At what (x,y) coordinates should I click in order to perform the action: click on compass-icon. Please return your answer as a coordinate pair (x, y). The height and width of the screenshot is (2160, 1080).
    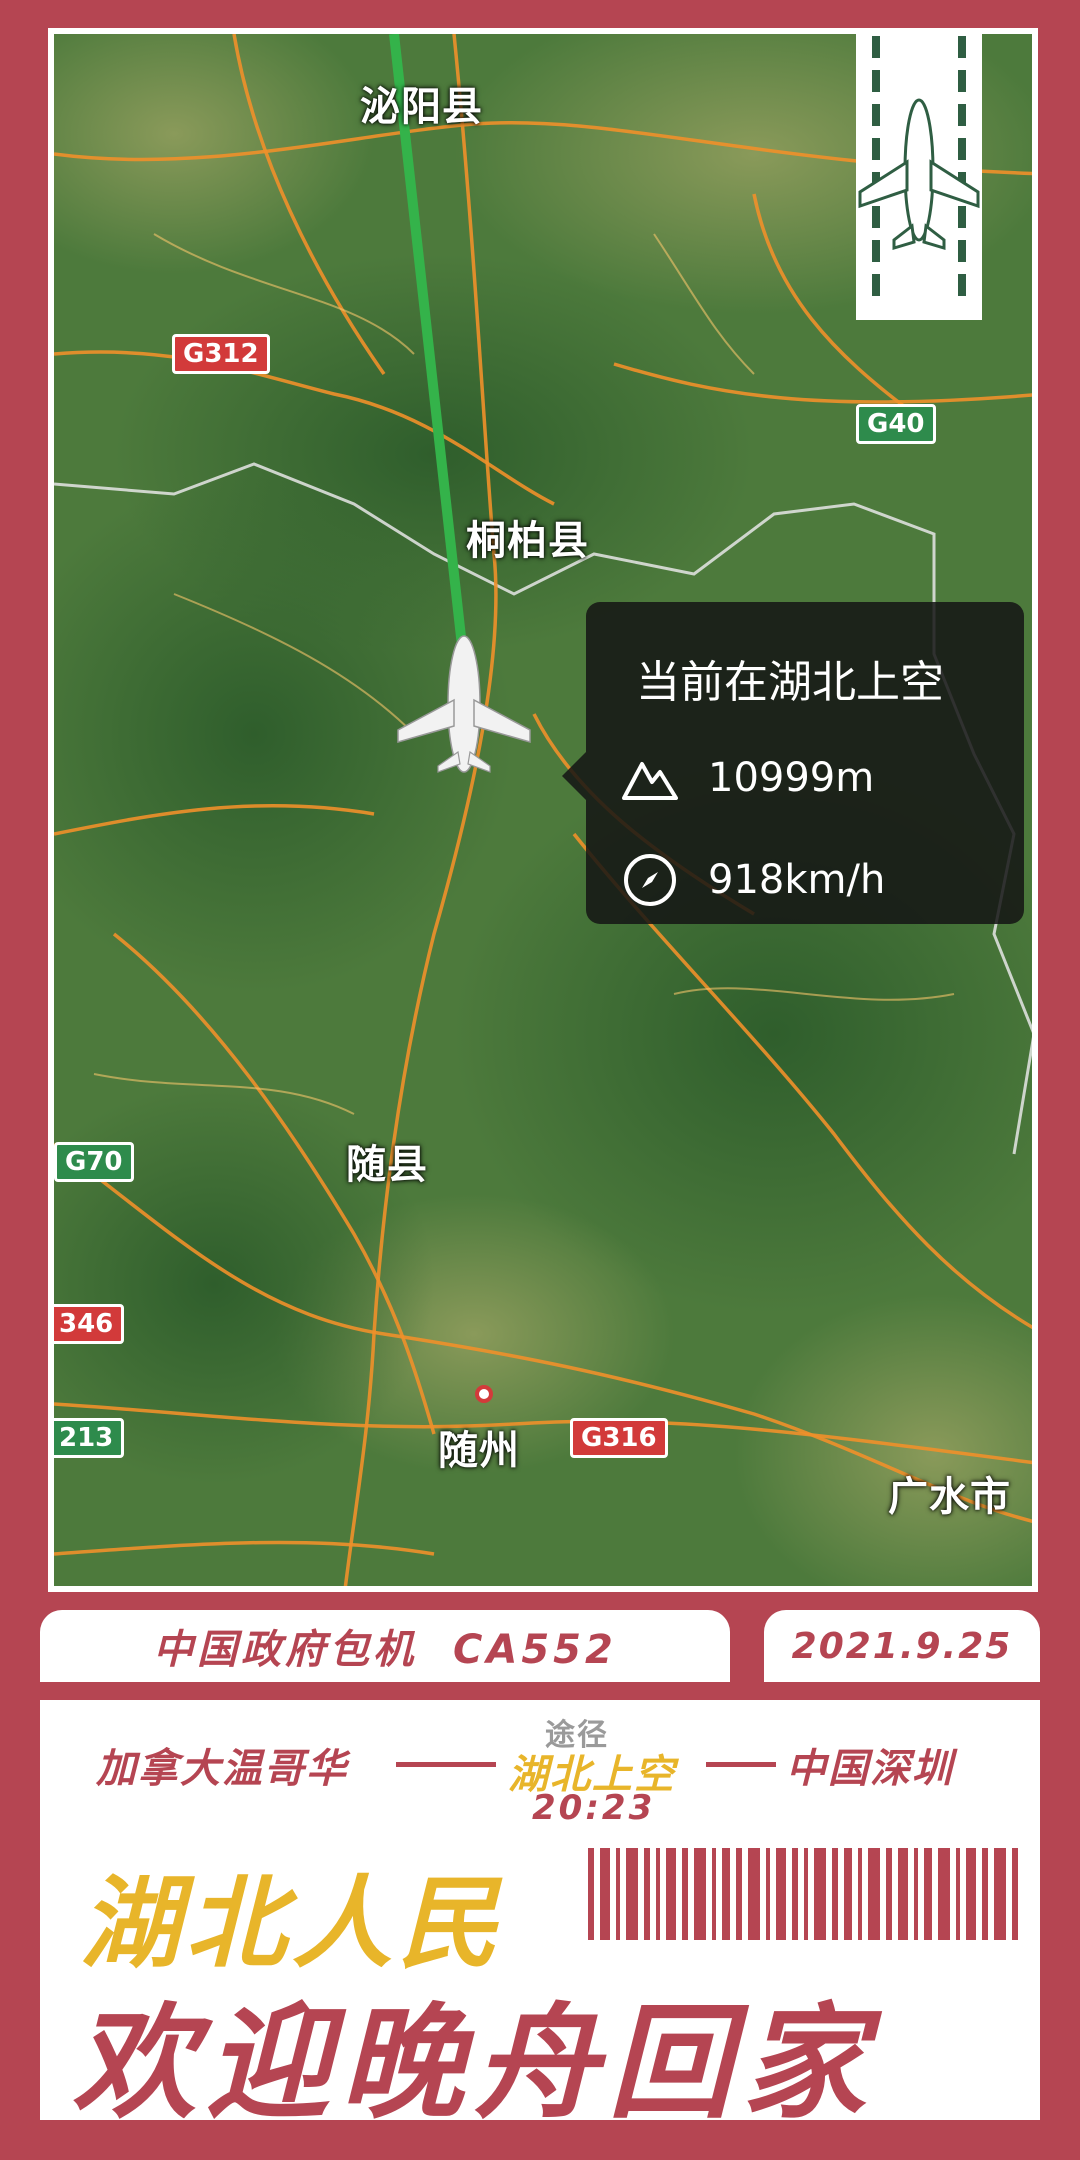
    Looking at the image, I should click on (650, 880).